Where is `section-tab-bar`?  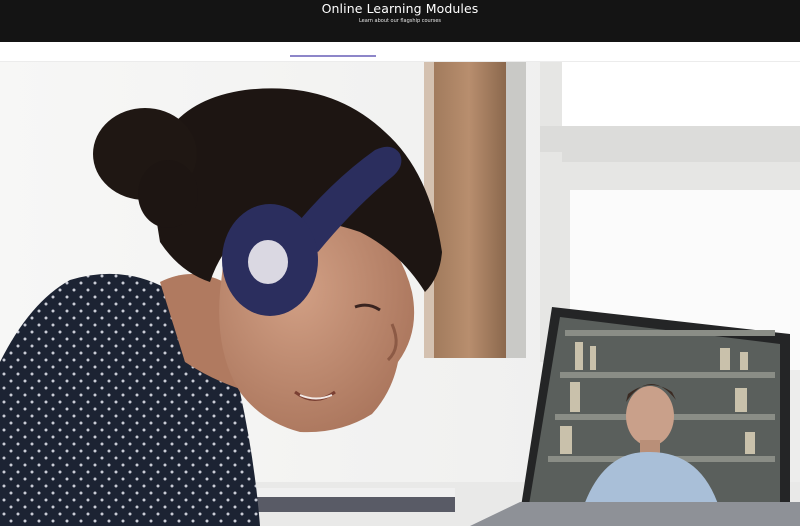 section-tab-bar is located at coordinates (400, 52).